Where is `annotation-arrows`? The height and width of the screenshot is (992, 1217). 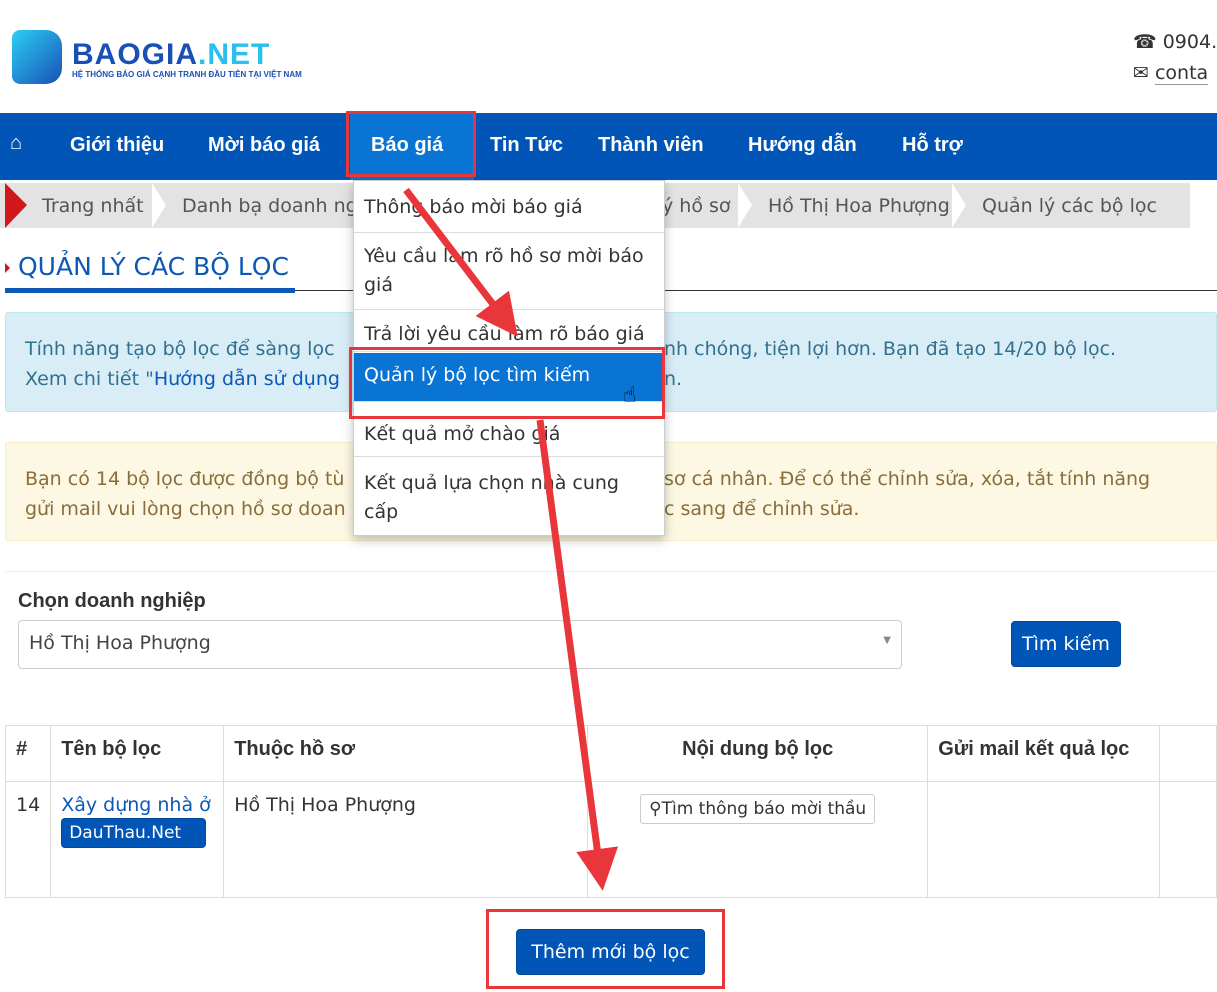 annotation-arrows is located at coordinates (511, 539).